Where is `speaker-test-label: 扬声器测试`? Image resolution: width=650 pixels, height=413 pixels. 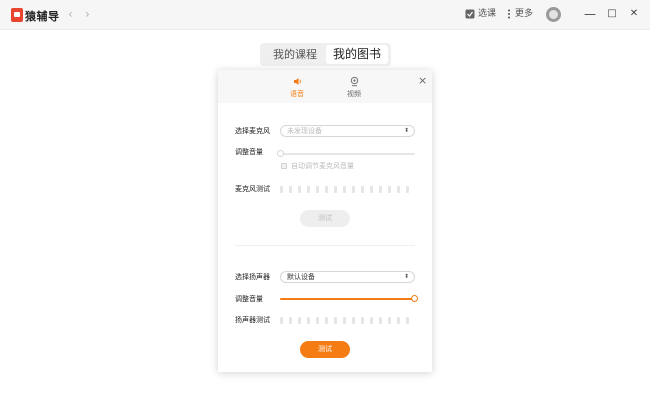
speaker-test-label: 扬声器测试 is located at coordinates (252, 320).